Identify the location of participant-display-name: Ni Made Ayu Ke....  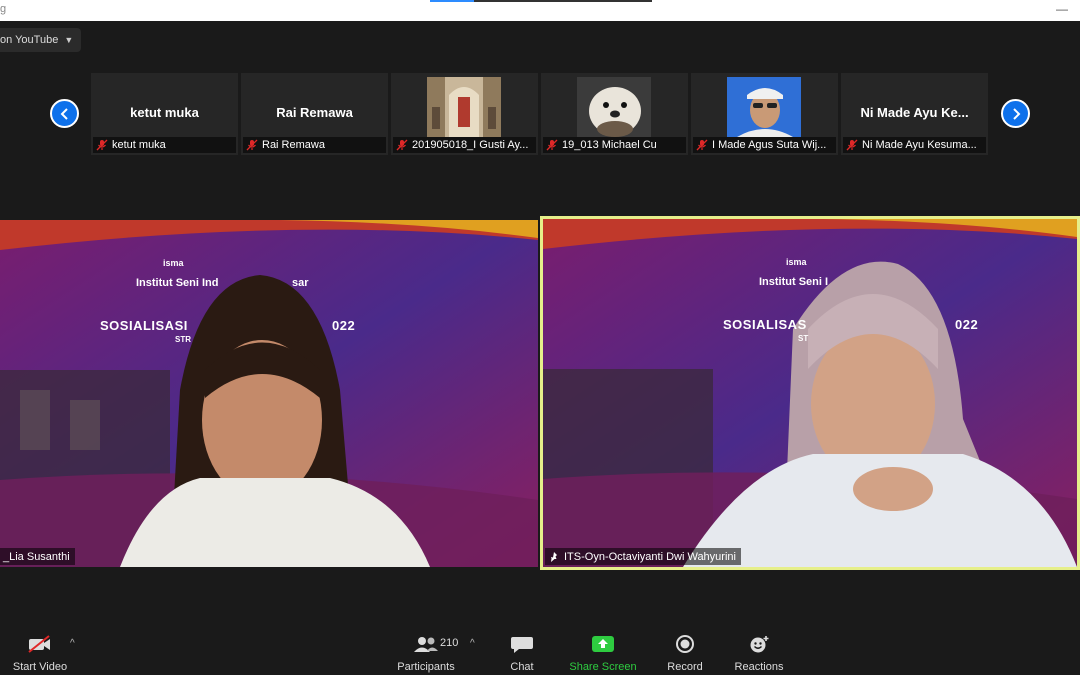
(914, 112).